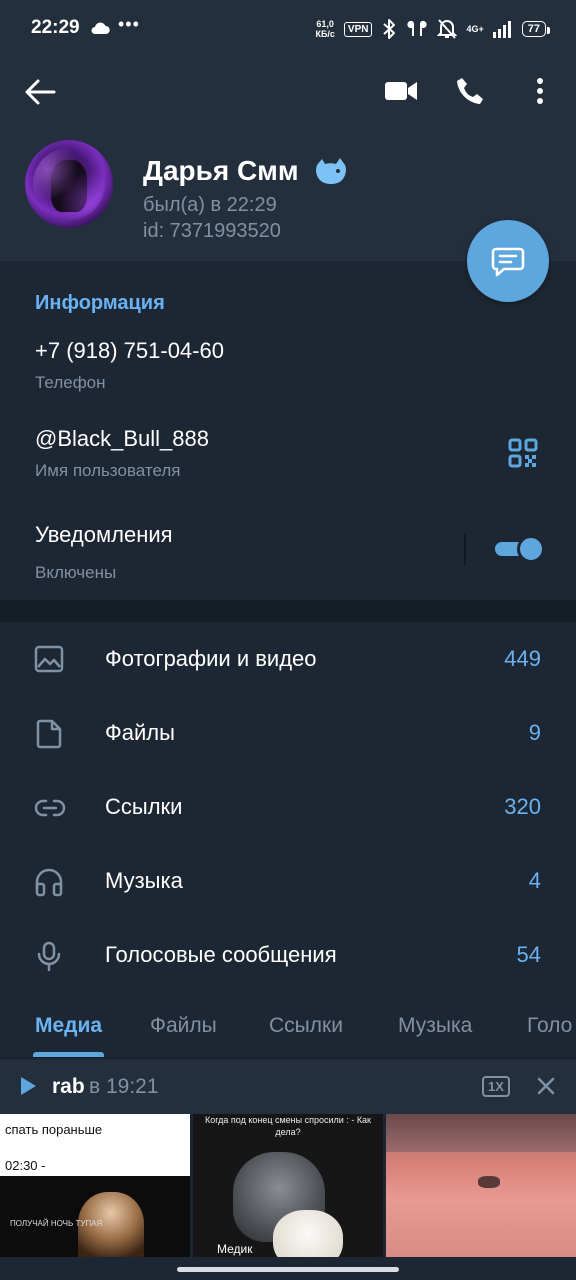  Describe the element at coordinates (108, 470) in the screenshot. I see `username-label: Имя пользователя` at that location.